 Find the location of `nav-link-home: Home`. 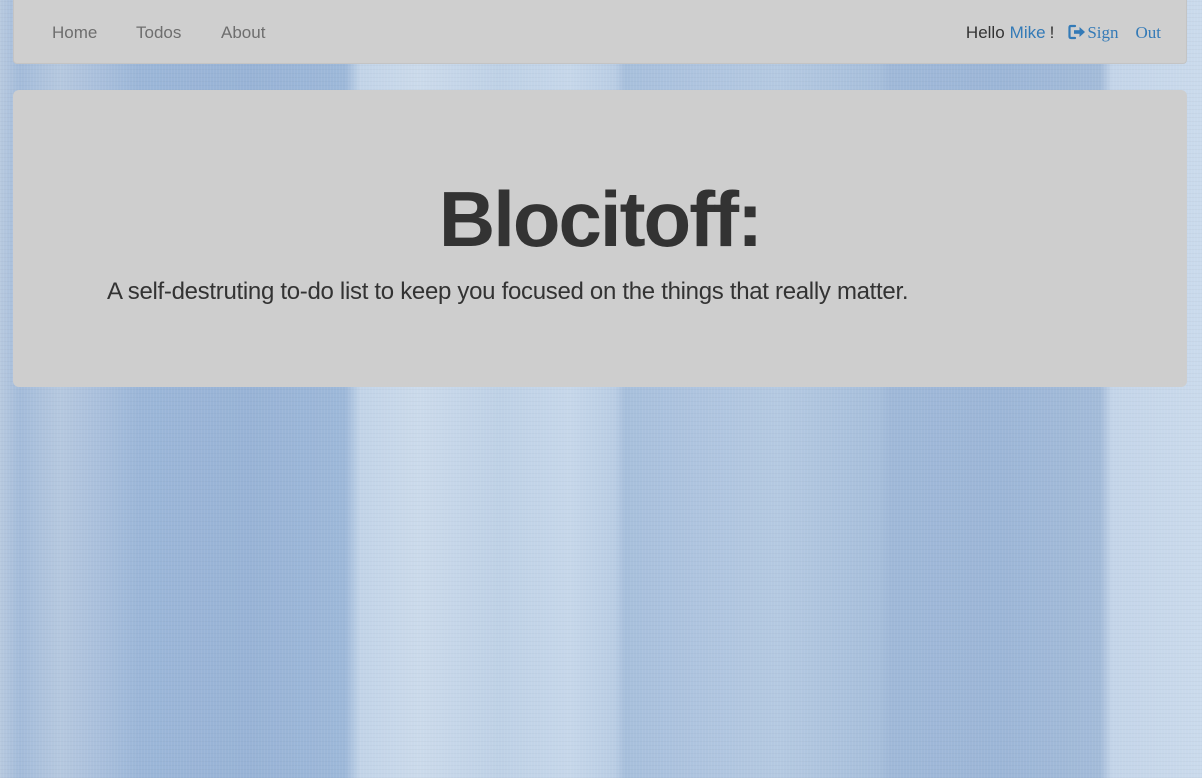

nav-link-home: Home is located at coordinates (74, 33).